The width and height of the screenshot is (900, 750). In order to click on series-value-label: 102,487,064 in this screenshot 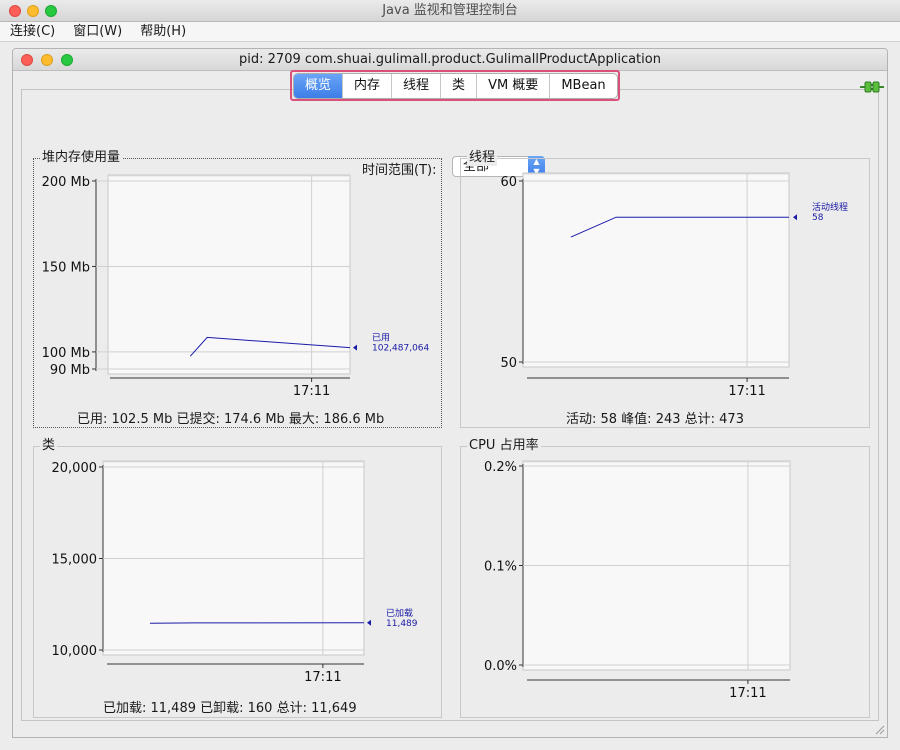, I will do `click(401, 349)`.